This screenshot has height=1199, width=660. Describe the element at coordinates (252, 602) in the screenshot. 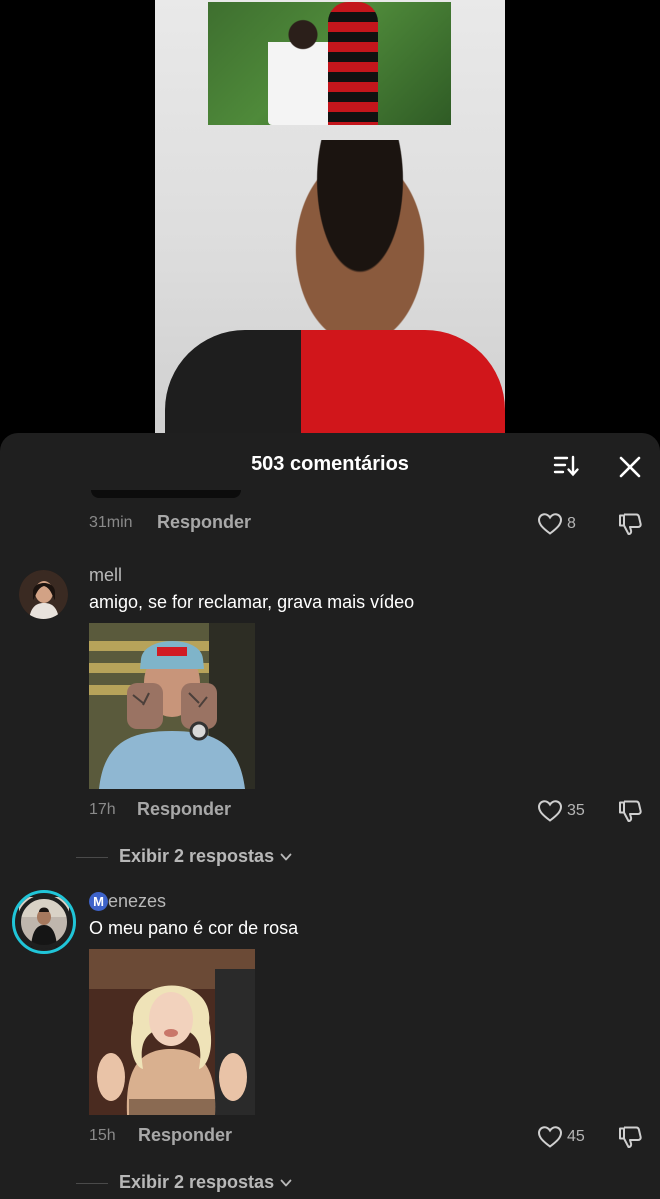

I see `comment-text: amigo, se for reclamar, grava mais vídeo` at that location.